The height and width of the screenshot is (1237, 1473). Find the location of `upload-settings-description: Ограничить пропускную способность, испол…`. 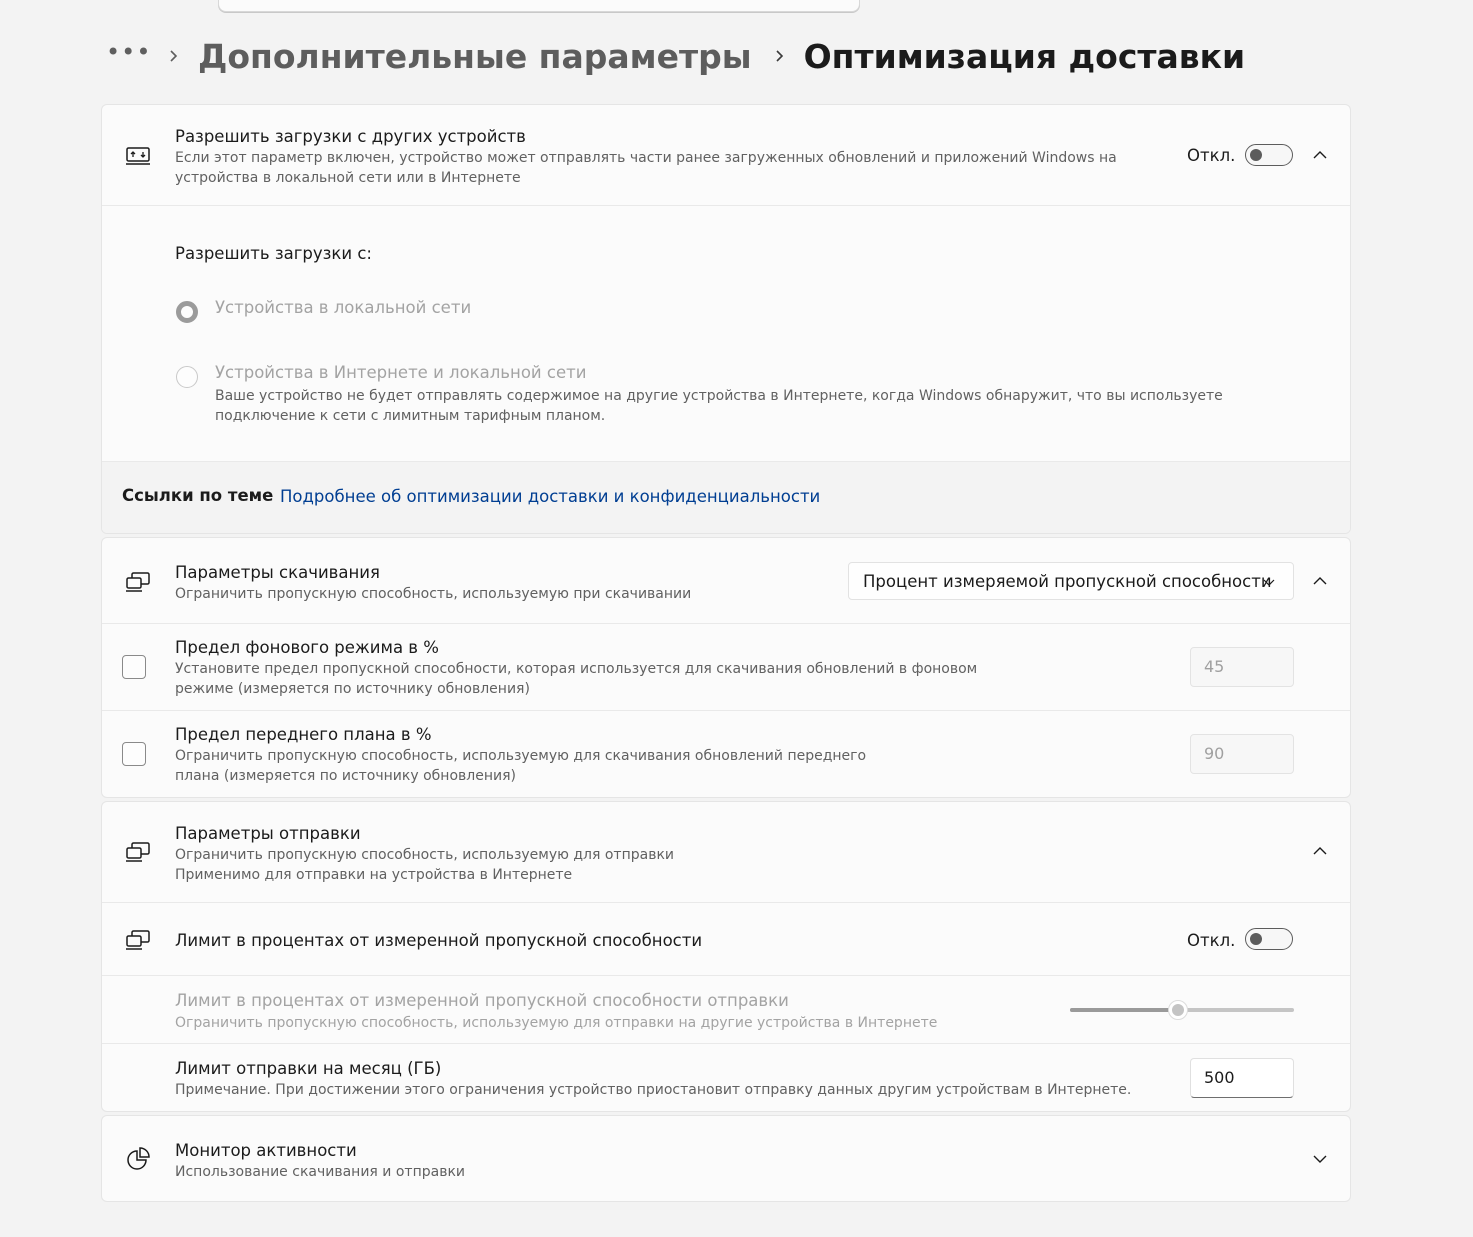

upload-settings-description: Ограничить пропускную способность, испол… is located at coordinates (425, 855).